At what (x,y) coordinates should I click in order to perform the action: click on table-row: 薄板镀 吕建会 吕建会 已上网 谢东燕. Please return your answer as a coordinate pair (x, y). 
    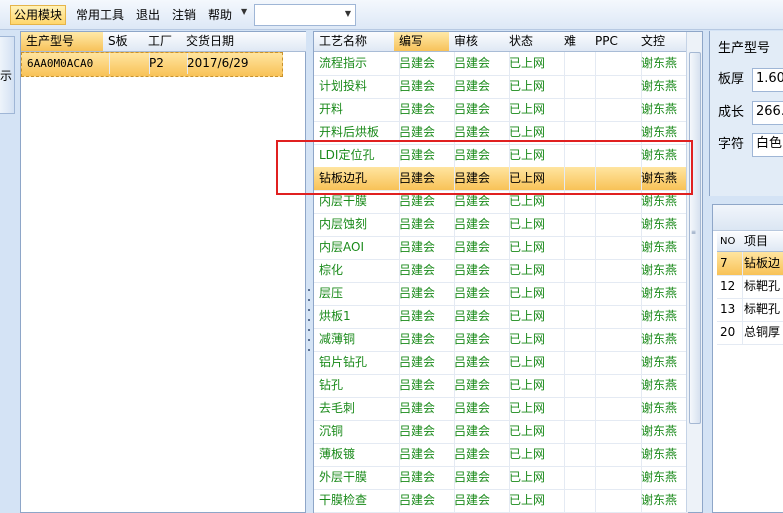
    Looking at the image, I should click on (504, 455).